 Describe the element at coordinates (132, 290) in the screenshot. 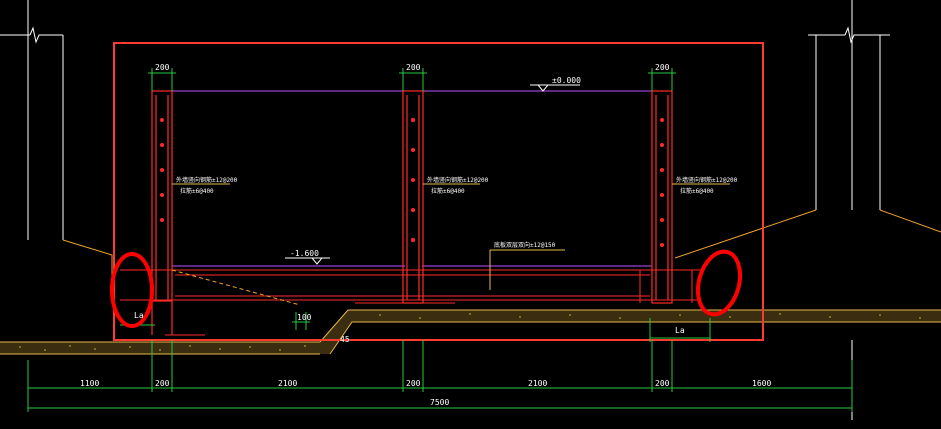

I see `highlight-circle-left` at that location.